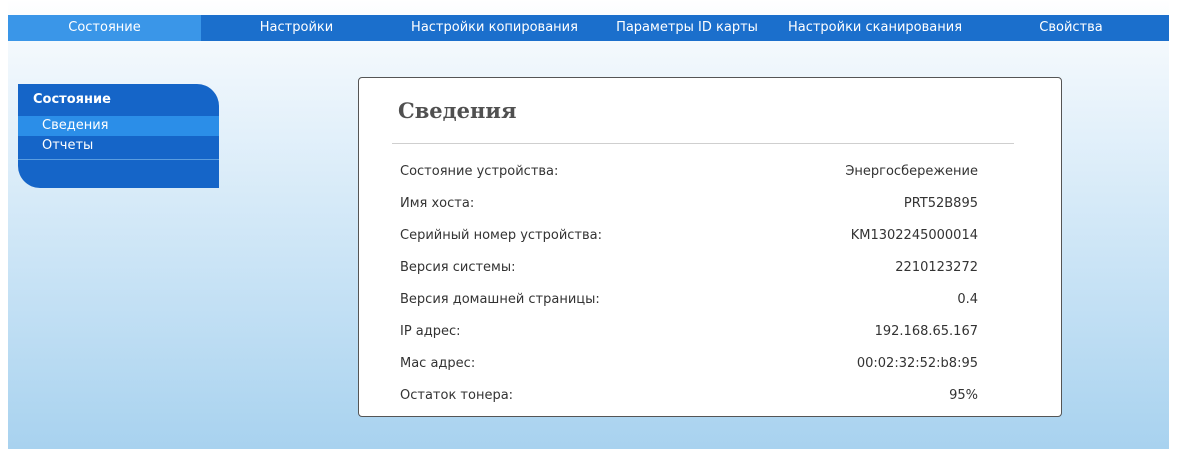 The width and height of the screenshot is (1179, 449). What do you see at coordinates (689, 364) in the screenshot?
I see `info-row-mac-address: Mac адрес: 00:02:32:52:b8:95` at bounding box center [689, 364].